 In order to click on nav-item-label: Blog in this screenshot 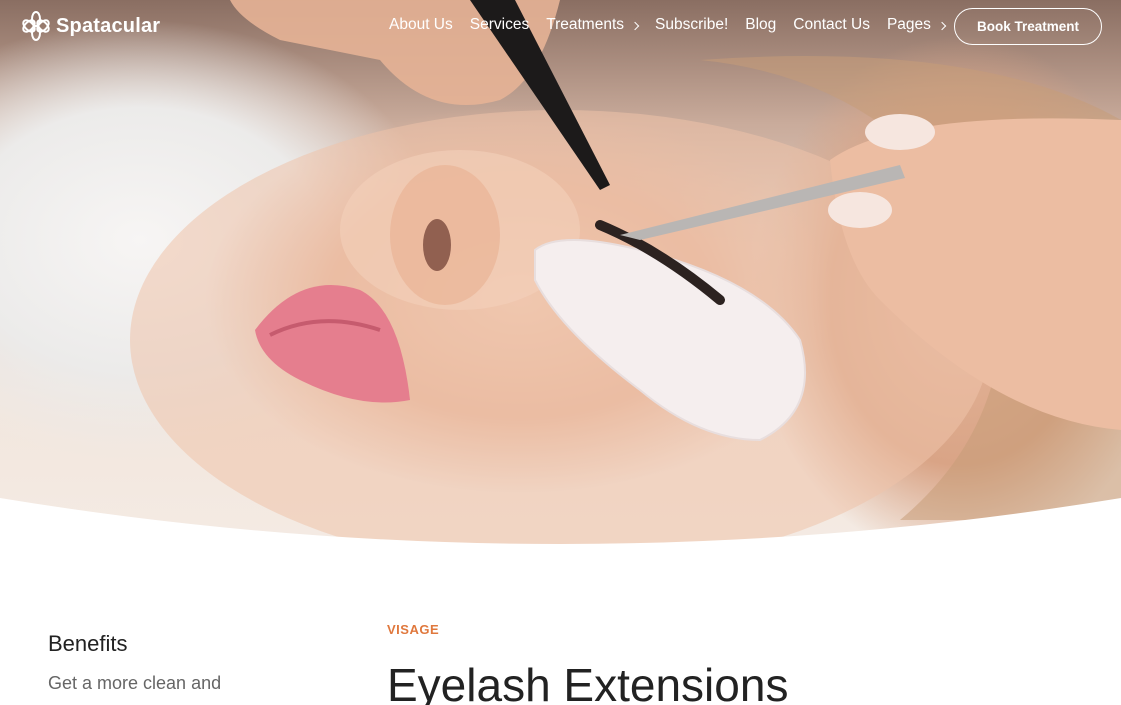, I will do `click(761, 24)`.